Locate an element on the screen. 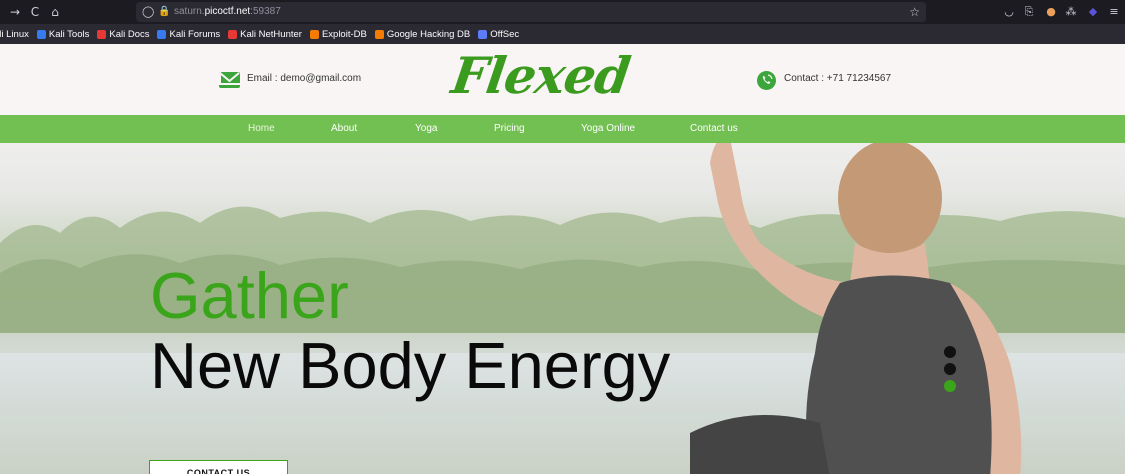  shield-icon: ◯ is located at coordinates (148, 12).